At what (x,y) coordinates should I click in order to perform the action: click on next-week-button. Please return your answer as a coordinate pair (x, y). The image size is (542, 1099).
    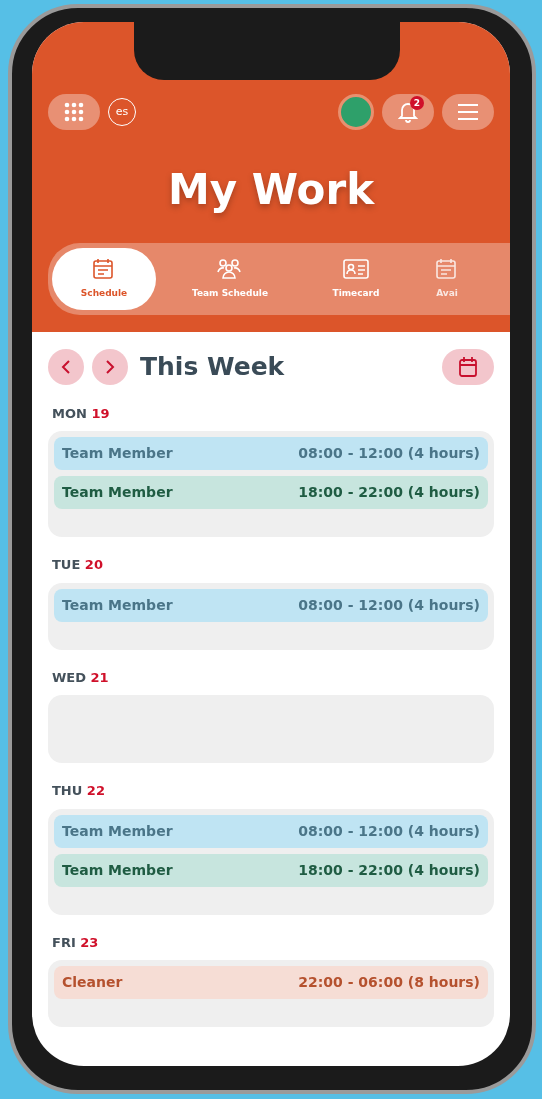
    Looking at the image, I should click on (110, 366).